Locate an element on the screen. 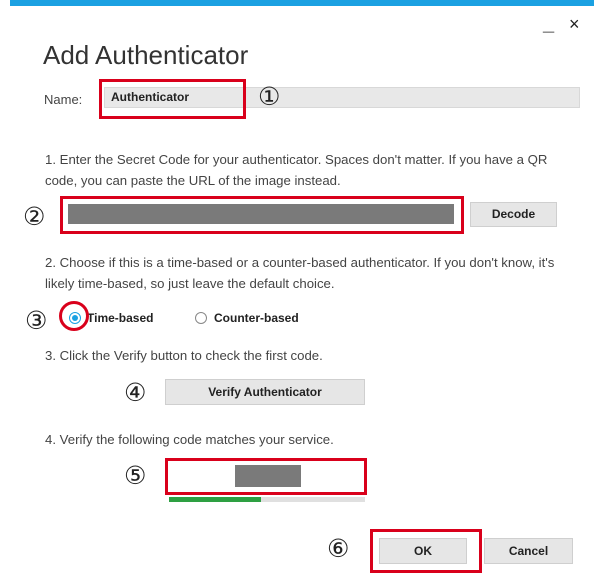  step-marker-4: ④ is located at coordinates (135, 392).